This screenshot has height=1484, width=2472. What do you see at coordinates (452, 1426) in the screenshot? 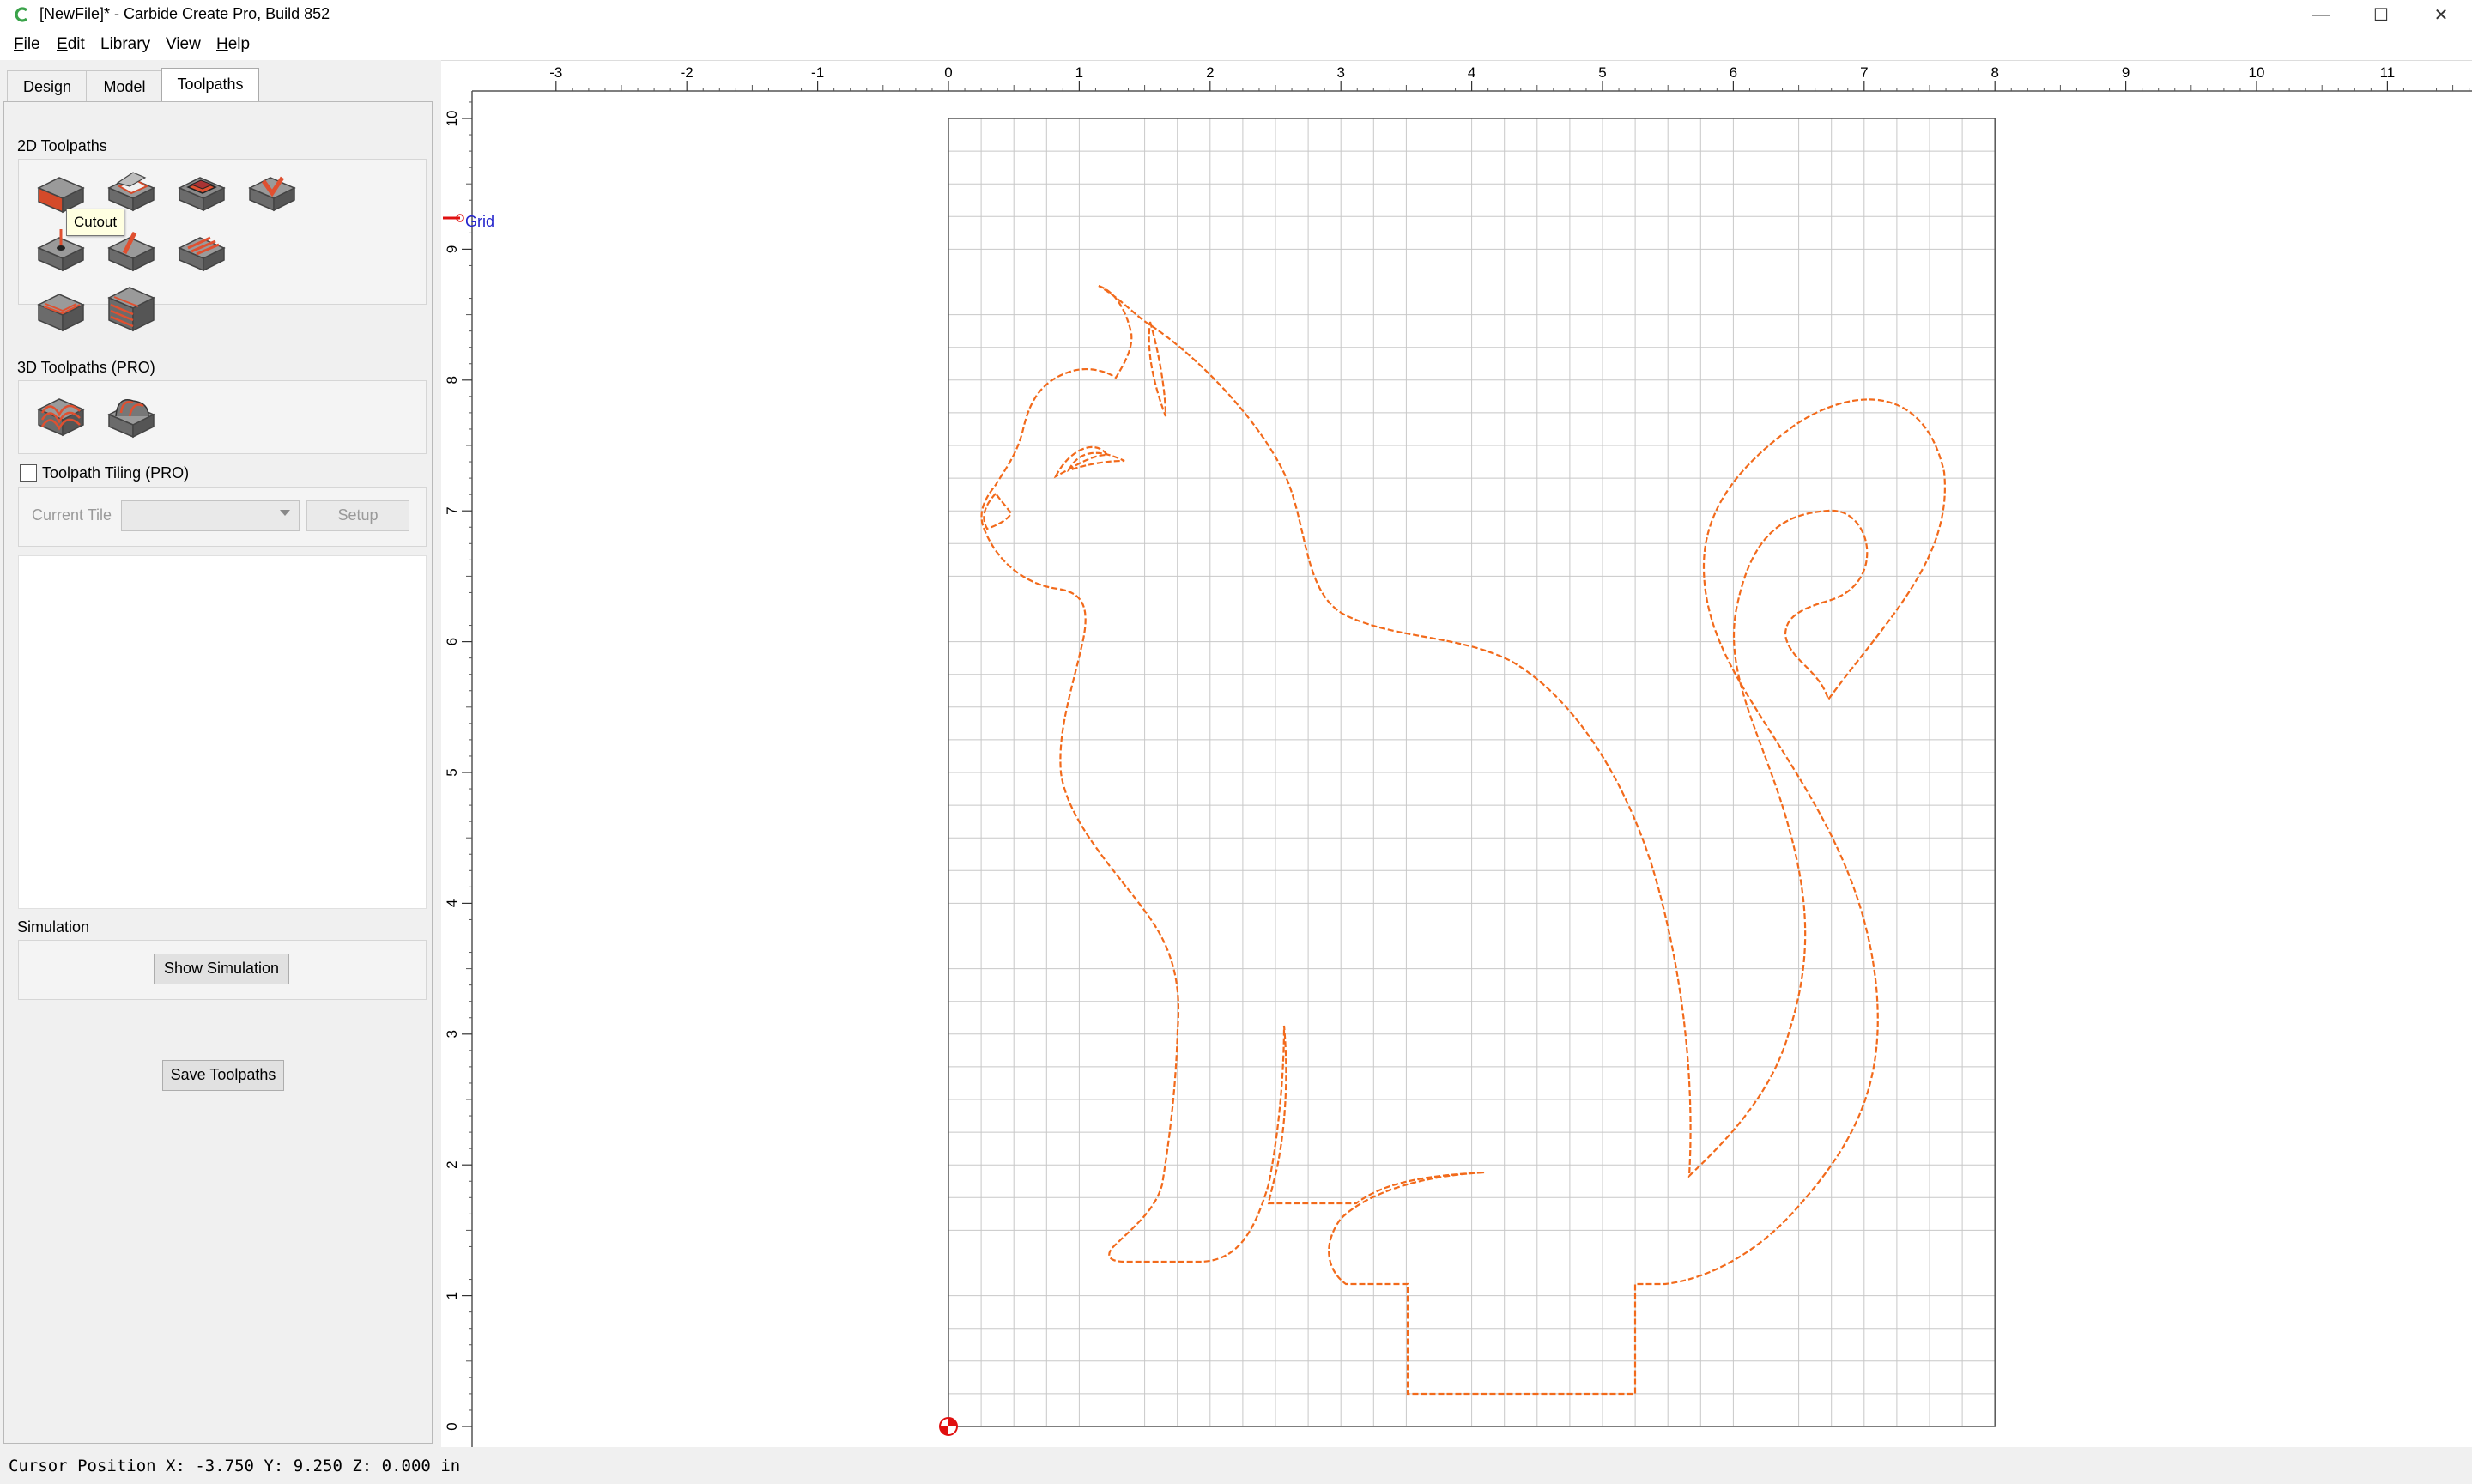
I see `y-tick-label: 0` at bounding box center [452, 1426].